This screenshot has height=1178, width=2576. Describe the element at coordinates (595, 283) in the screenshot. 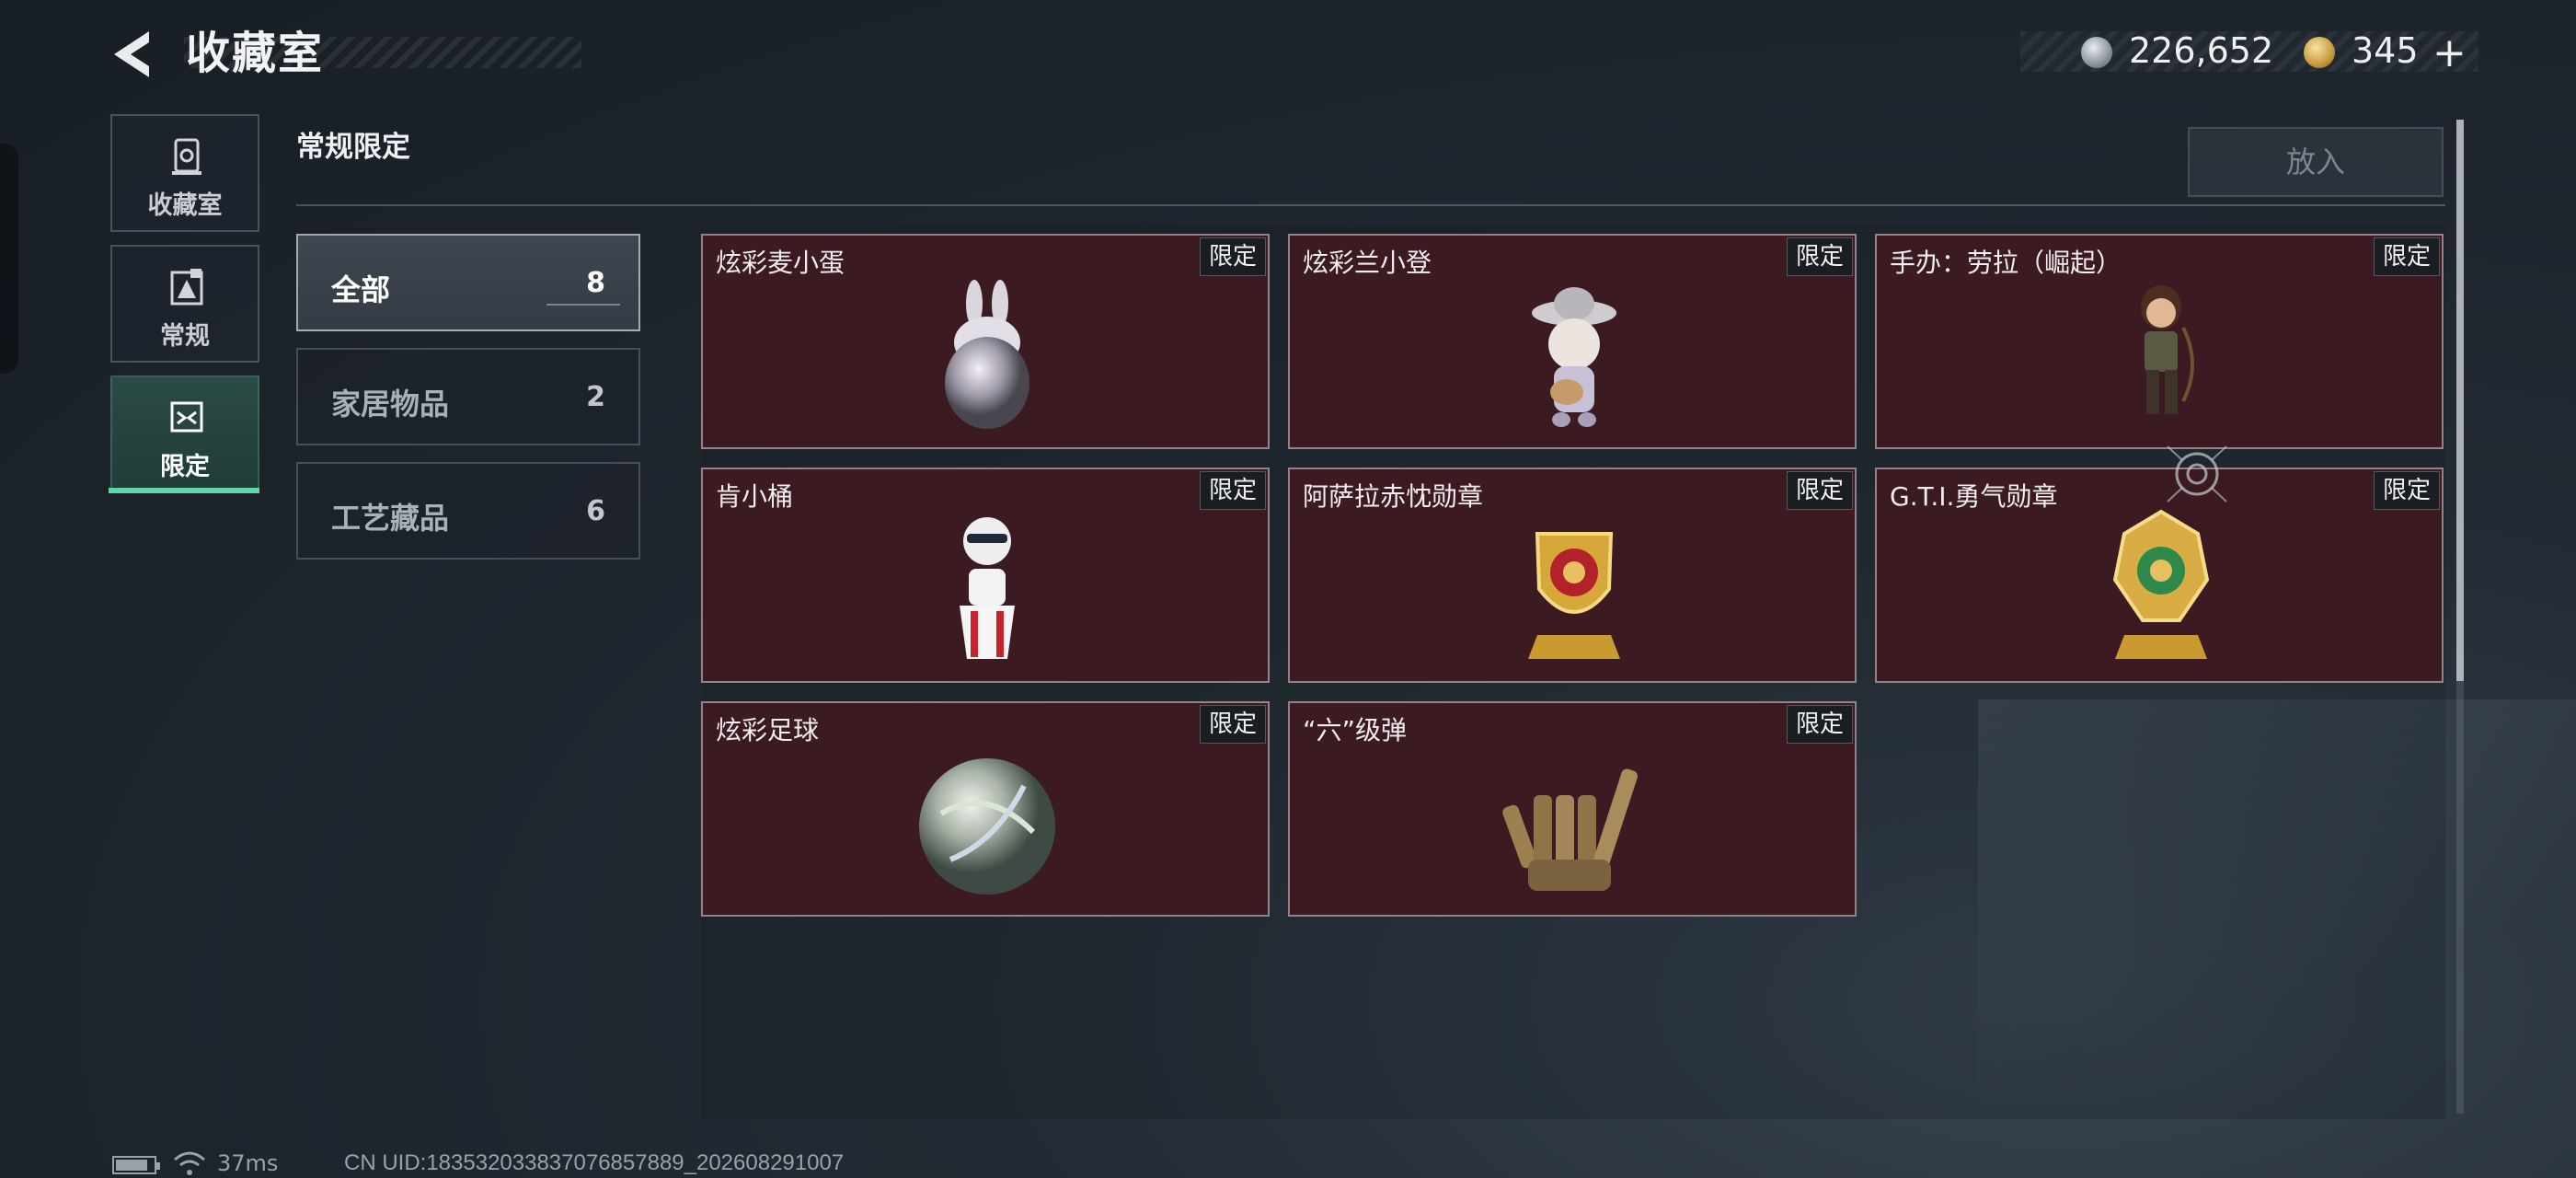

I see `category-count: 8` at that location.